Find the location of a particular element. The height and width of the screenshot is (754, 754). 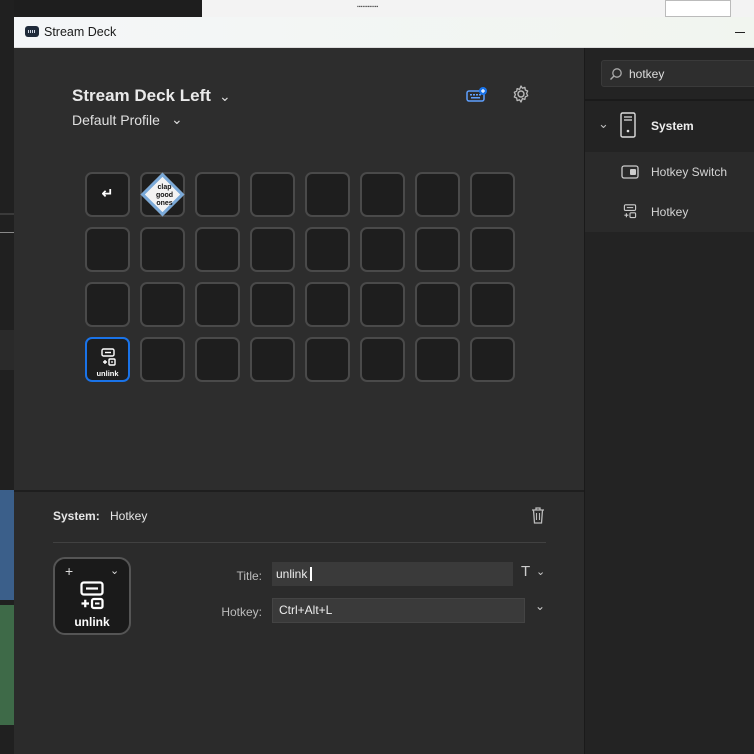

minimize-button is located at coordinates (740, 32).